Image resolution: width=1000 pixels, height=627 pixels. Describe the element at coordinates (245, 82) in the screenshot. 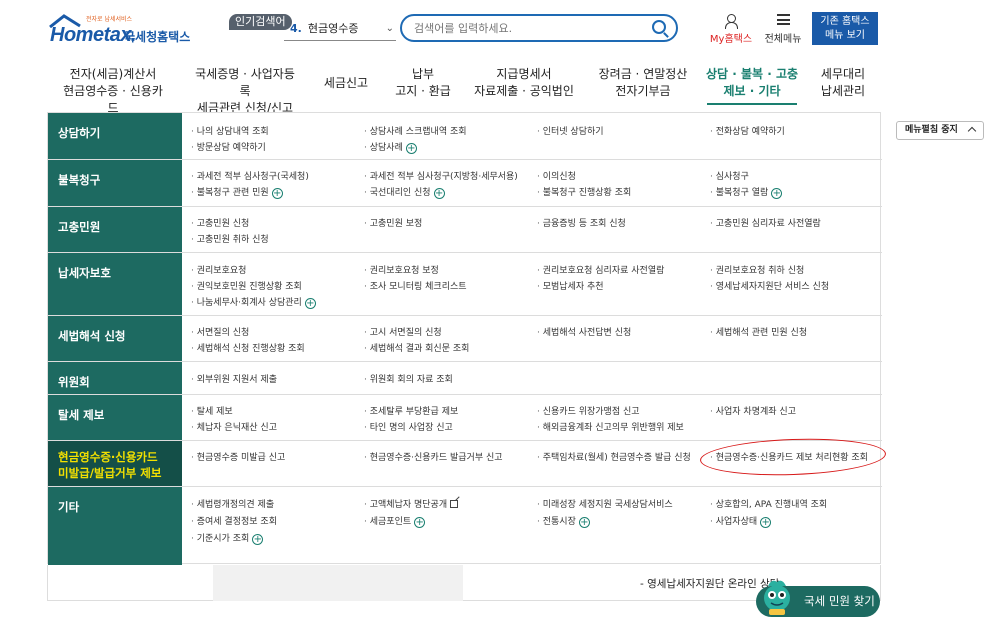

I see `gnb-line1: 국세증명 · 사업자등록` at that location.